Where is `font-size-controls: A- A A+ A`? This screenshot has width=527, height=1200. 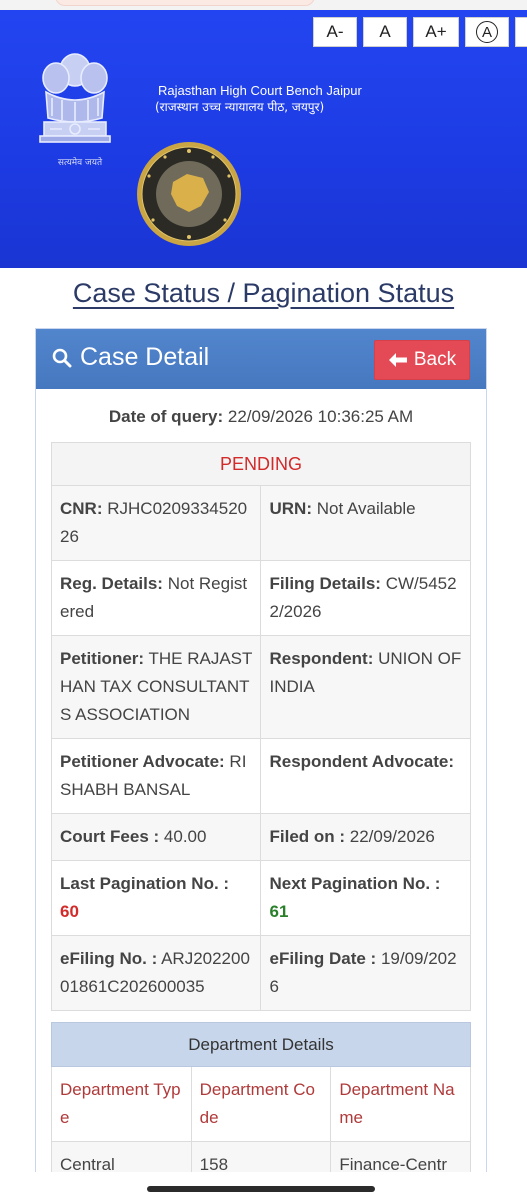
font-size-controls: A- A A+ A is located at coordinates (420, 32).